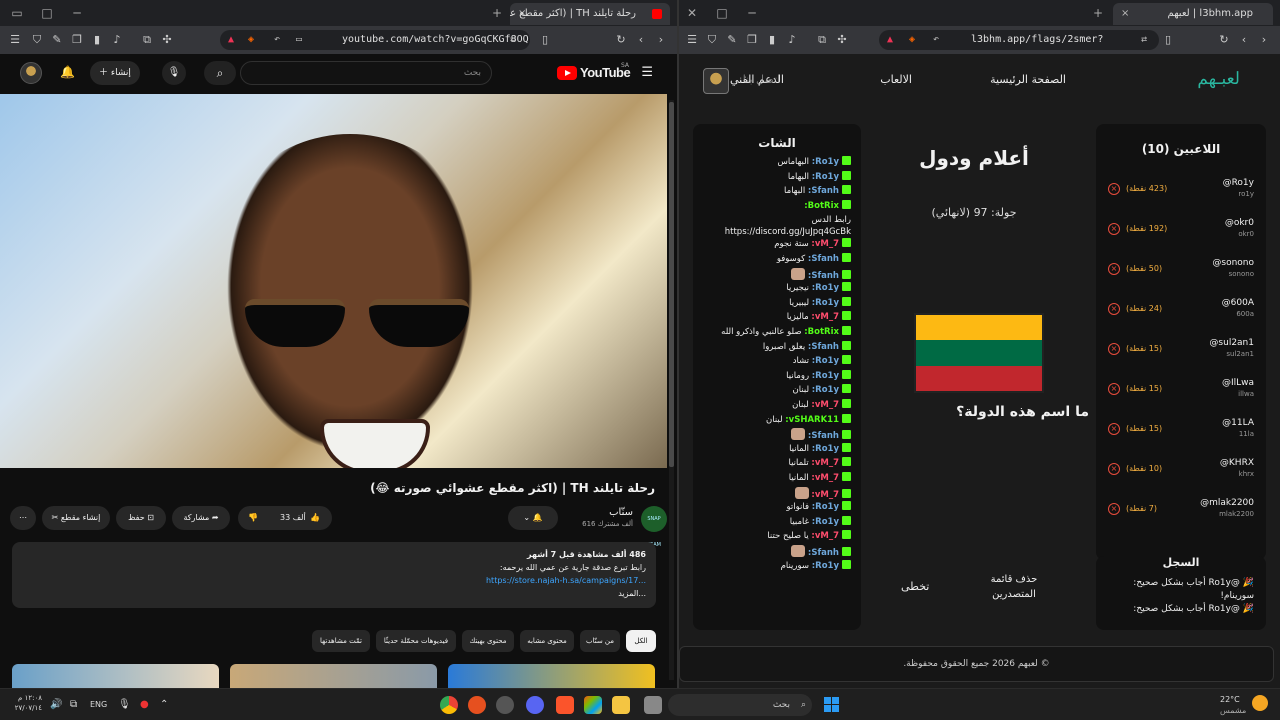 This screenshot has height=720, width=1280. What do you see at coordinates (366, 73) in the screenshot?
I see `search-input: بحث` at bounding box center [366, 73].